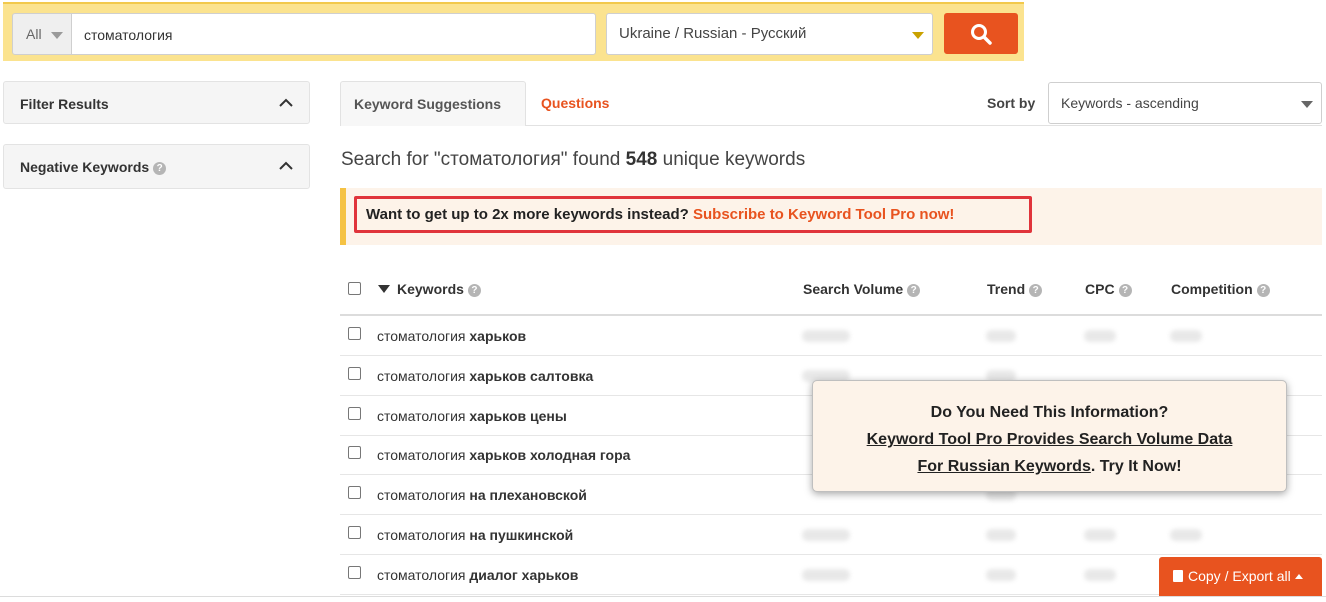  I want to click on competition-header-label: Competition, so click(1212, 289).